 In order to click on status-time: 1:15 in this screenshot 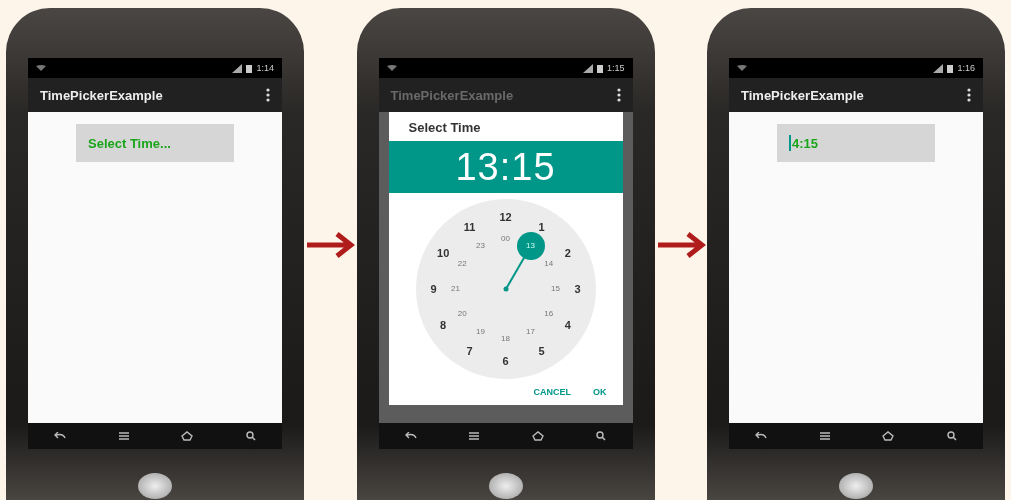, I will do `click(615, 68)`.